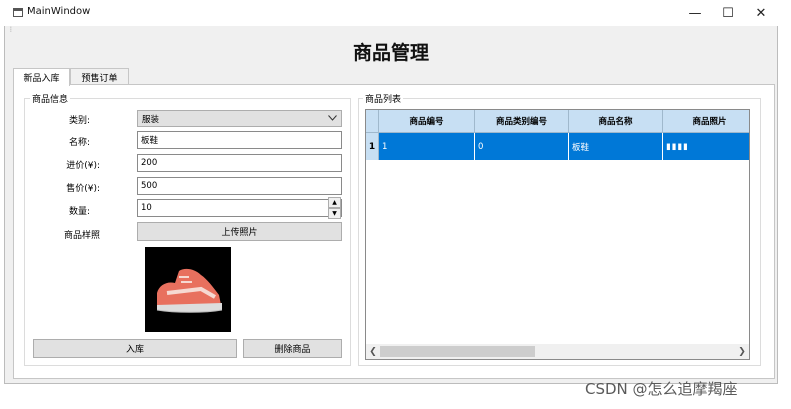 The height and width of the screenshot is (409, 791). I want to click on price-label: 售价(¥):, so click(83, 189).